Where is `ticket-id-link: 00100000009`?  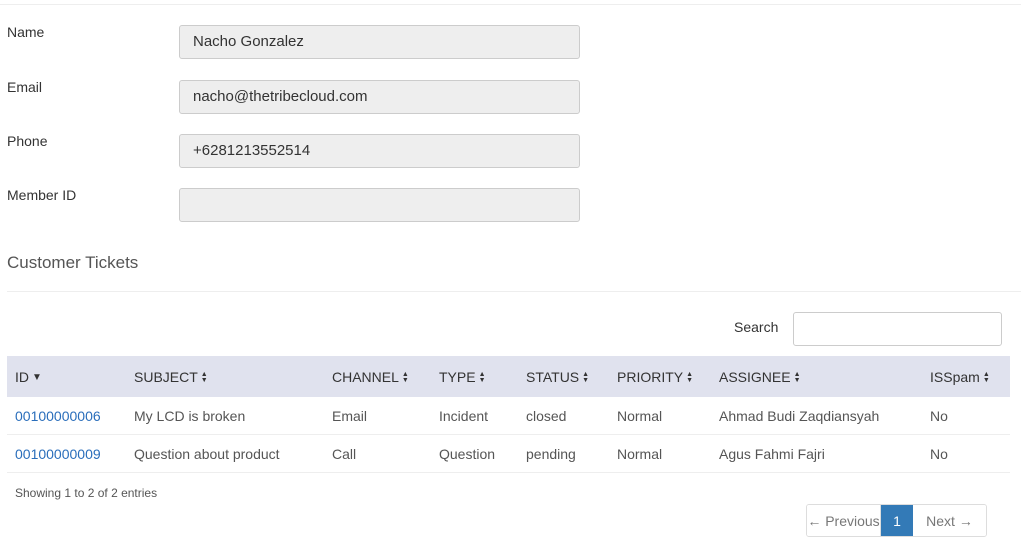
ticket-id-link: 00100000009 is located at coordinates (58, 454).